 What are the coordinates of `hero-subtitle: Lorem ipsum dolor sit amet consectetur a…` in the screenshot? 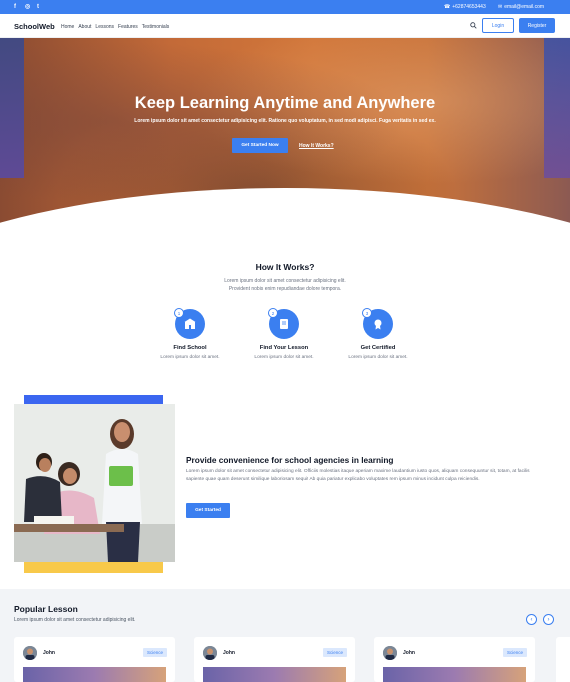 It's located at (285, 121).